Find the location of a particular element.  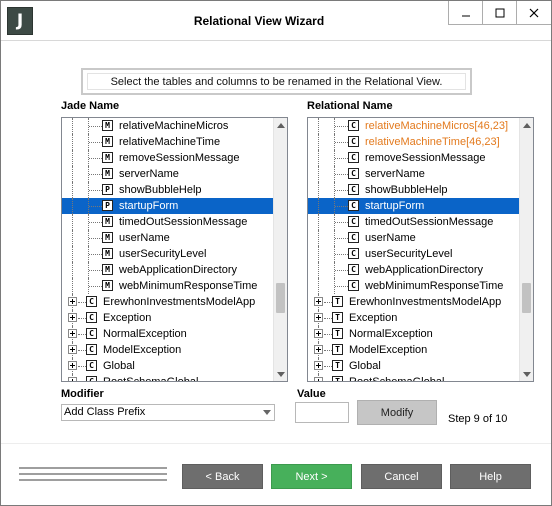

tree-row: T ErewhonInvestmentsModelApp is located at coordinates (414, 302).